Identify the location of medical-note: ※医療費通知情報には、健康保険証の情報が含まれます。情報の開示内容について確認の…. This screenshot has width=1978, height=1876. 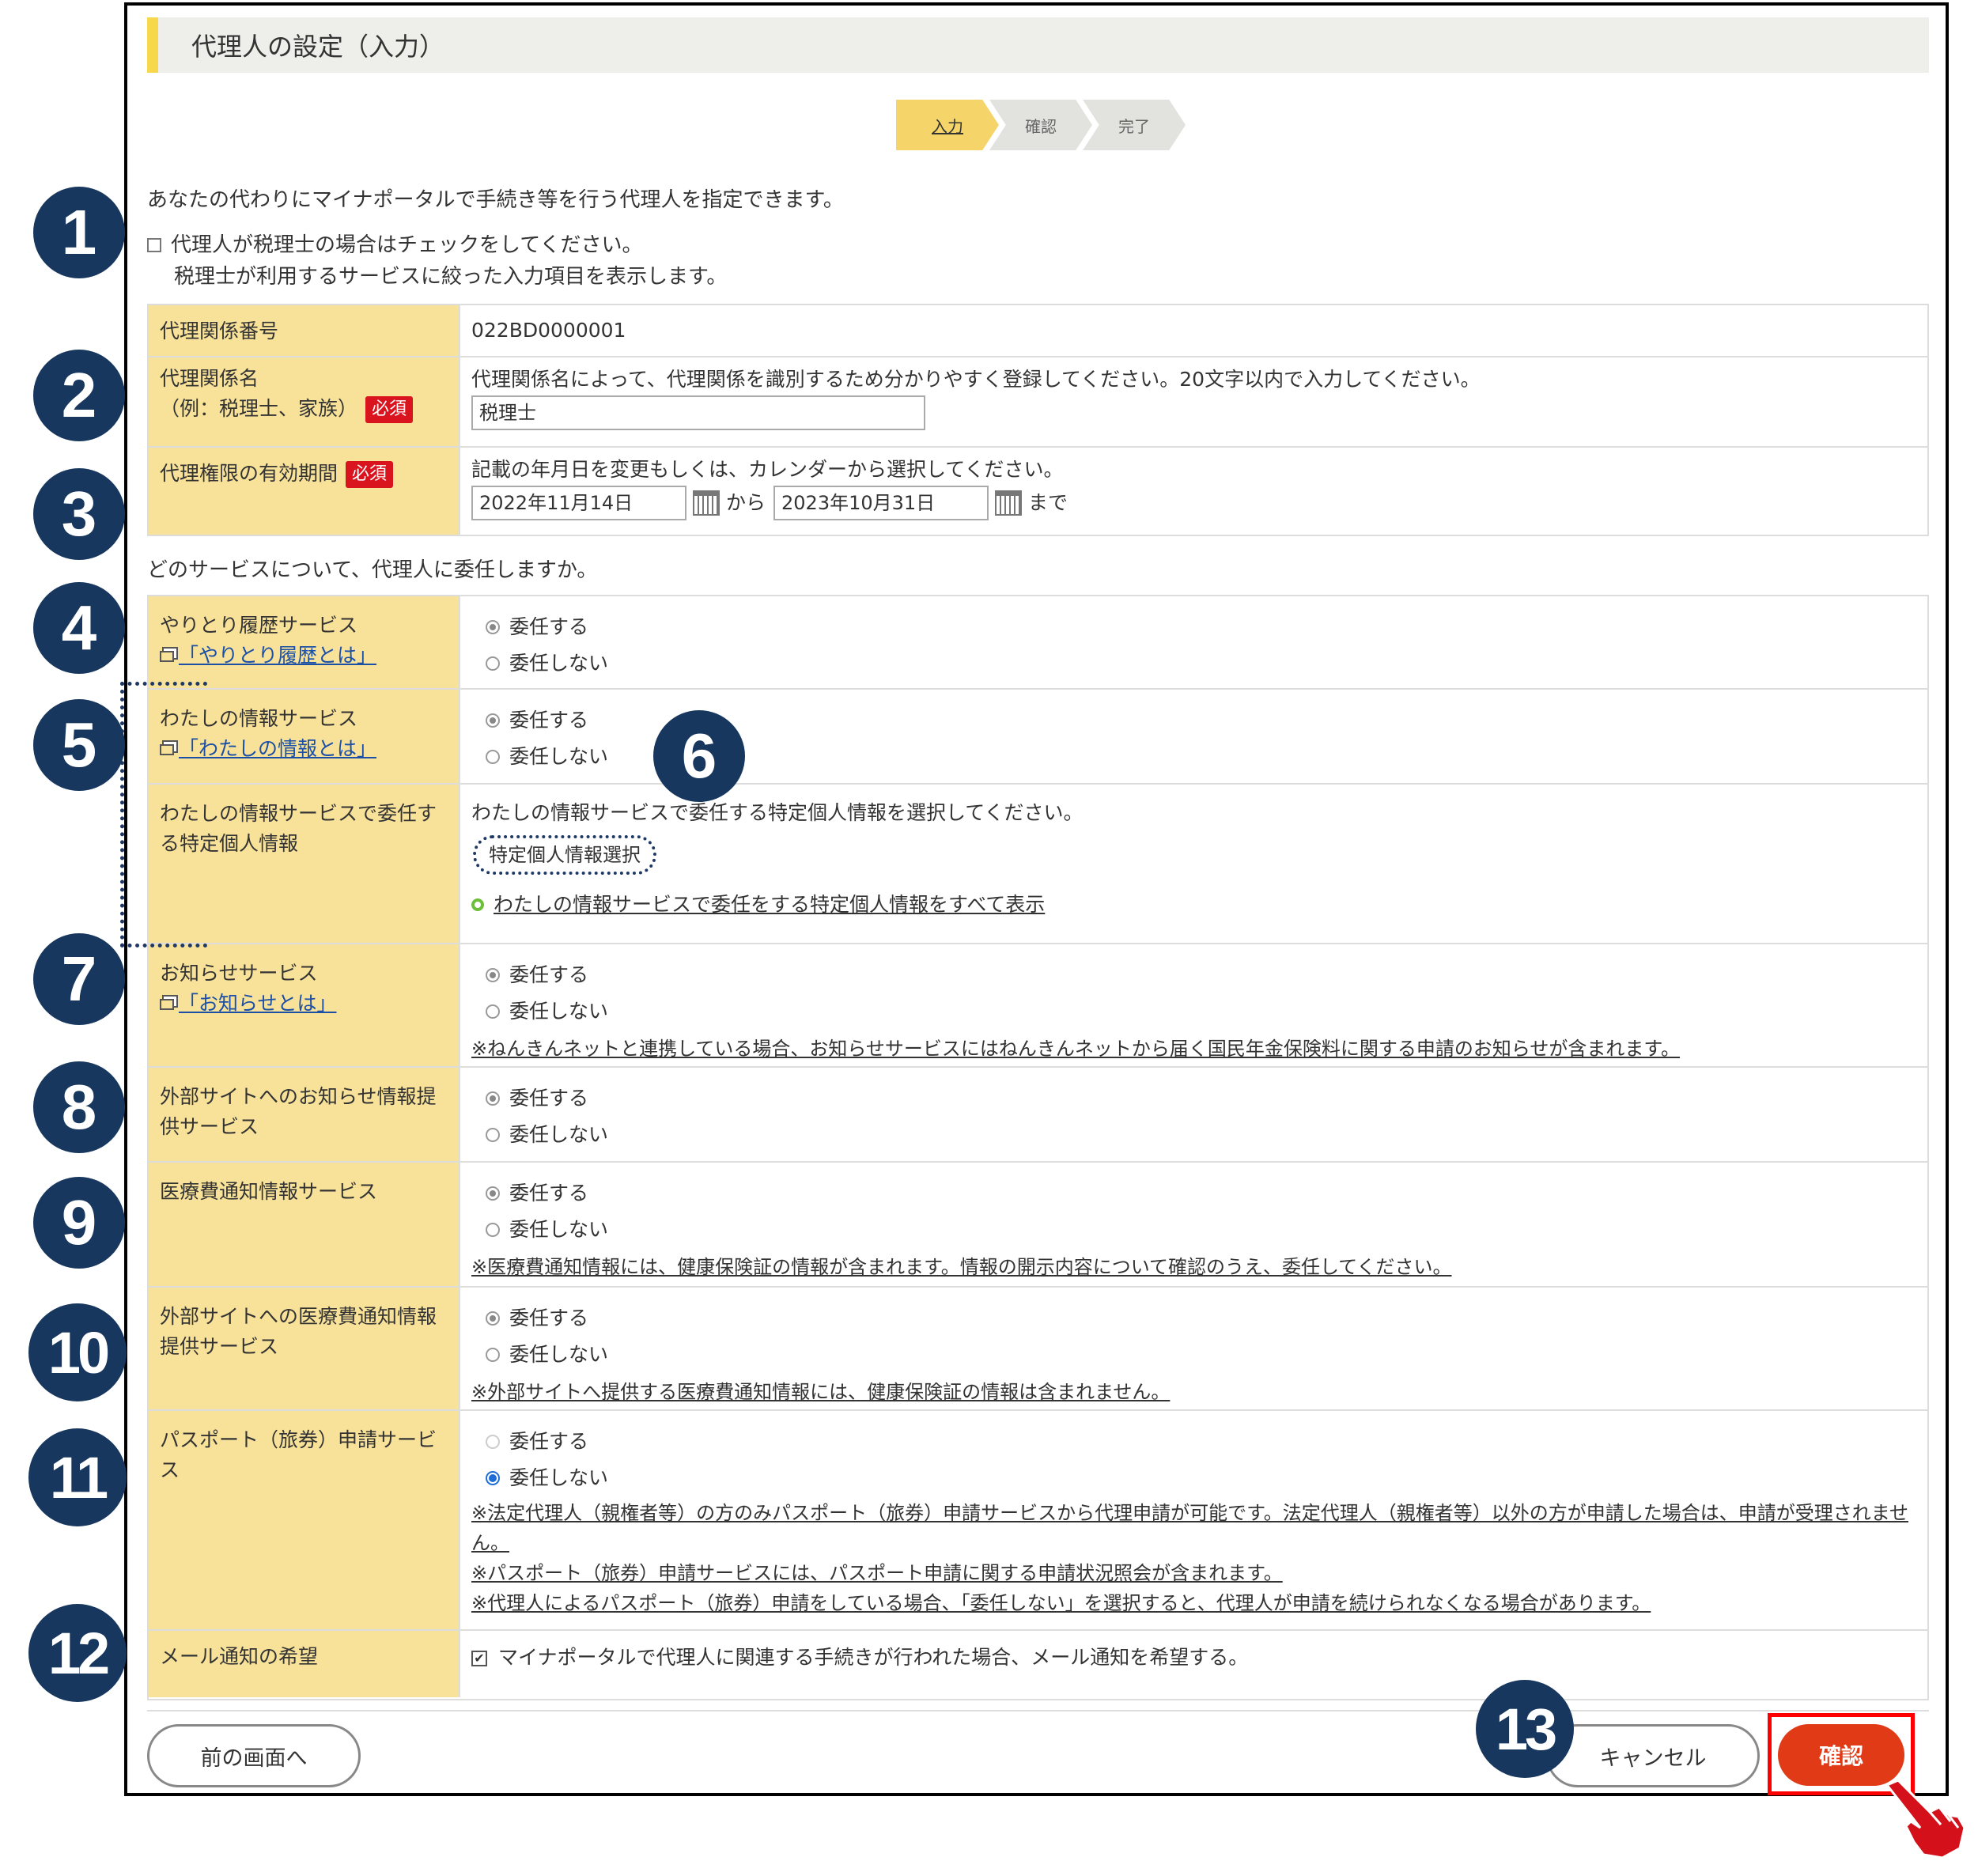
(961, 1267).